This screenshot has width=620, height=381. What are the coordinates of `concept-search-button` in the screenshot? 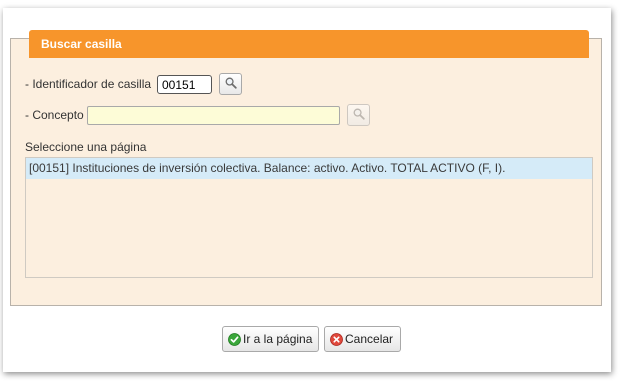 It's located at (358, 115).